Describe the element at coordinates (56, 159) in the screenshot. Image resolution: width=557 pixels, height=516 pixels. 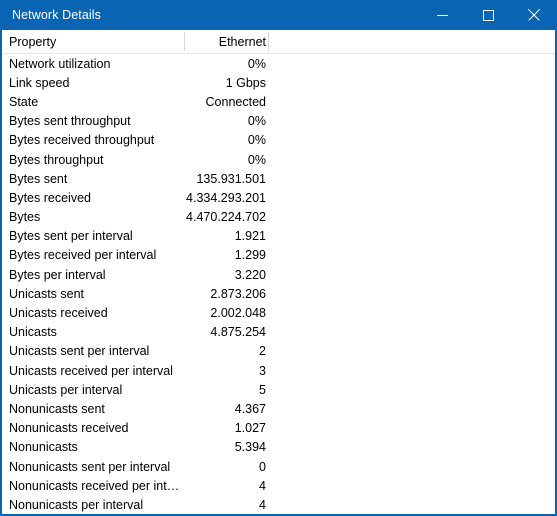
I see `row-property-label: Bytes throughput` at that location.